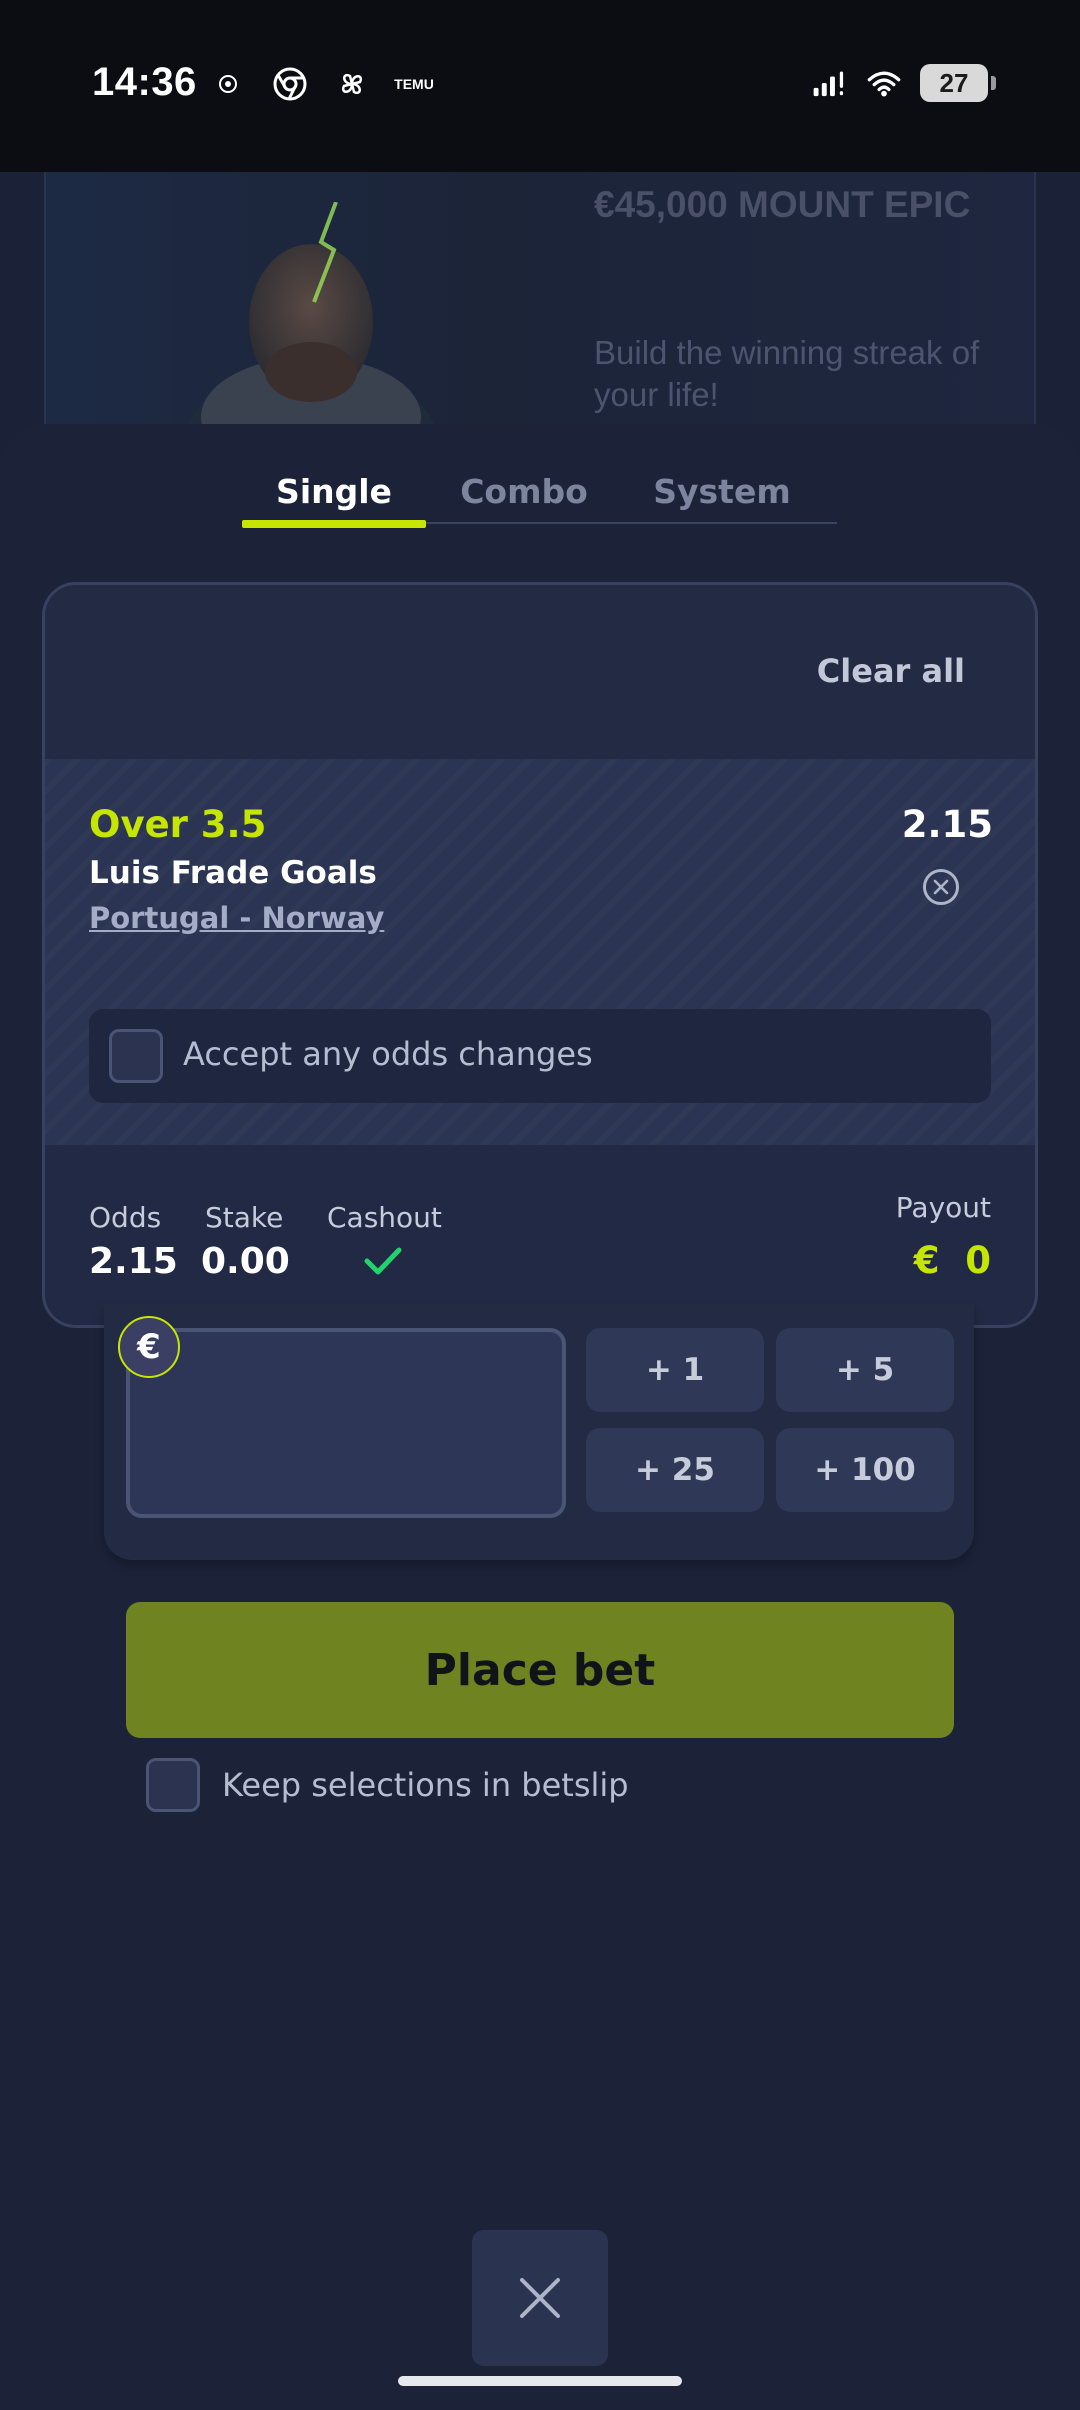 The image size is (1080, 2410). I want to click on close-circle-icon, so click(941, 887).